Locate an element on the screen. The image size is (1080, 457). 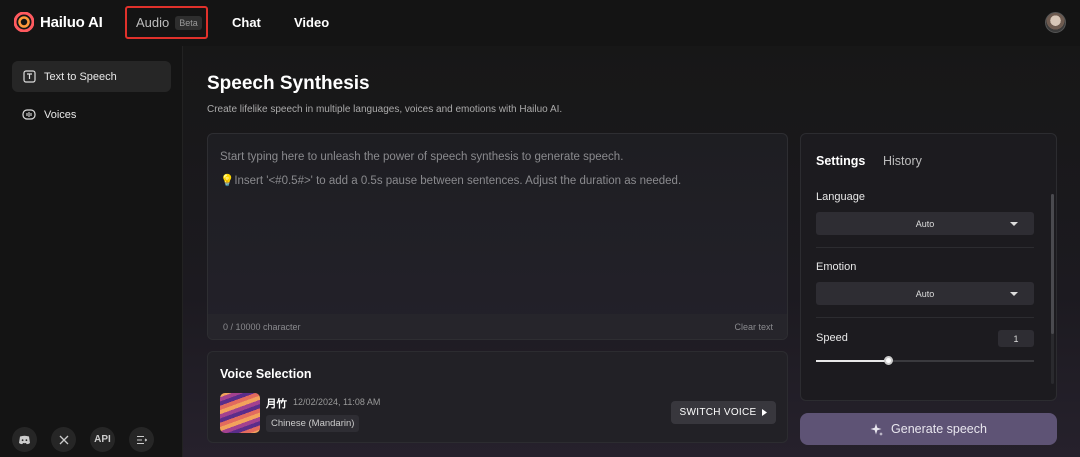
sparkle-icon is located at coordinates (877, 429).